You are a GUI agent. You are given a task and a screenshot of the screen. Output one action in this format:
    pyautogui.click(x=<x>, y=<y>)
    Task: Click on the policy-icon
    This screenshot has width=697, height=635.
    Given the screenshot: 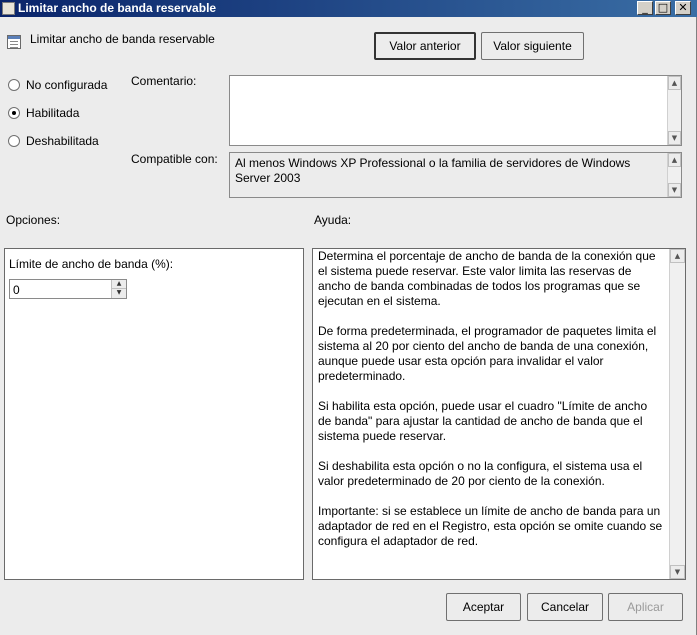 What is the action you would take?
    pyautogui.click(x=14, y=42)
    